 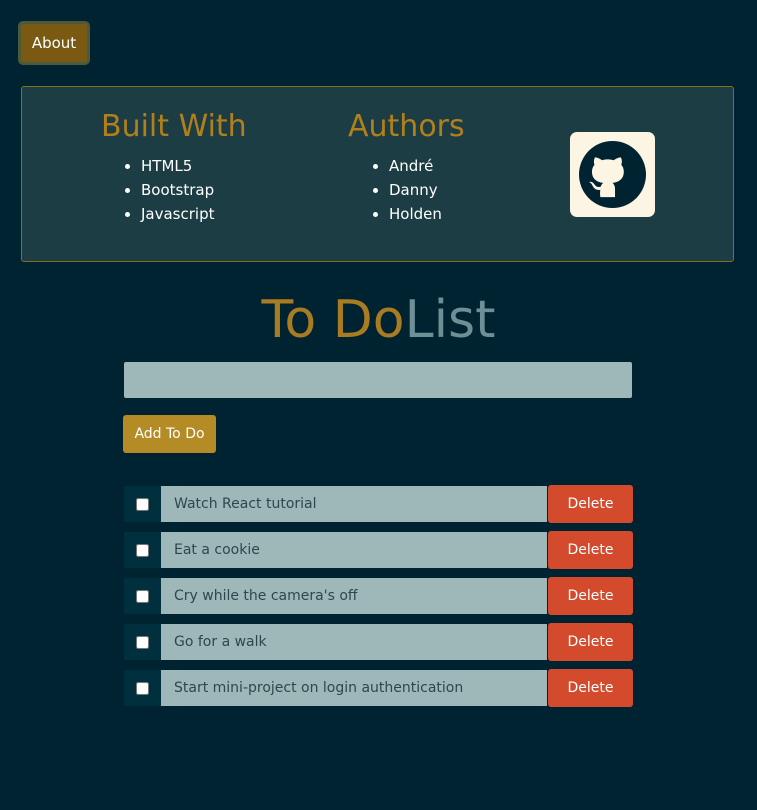 I want to click on add-todo-label: Add To Do, so click(x=169, y=434).